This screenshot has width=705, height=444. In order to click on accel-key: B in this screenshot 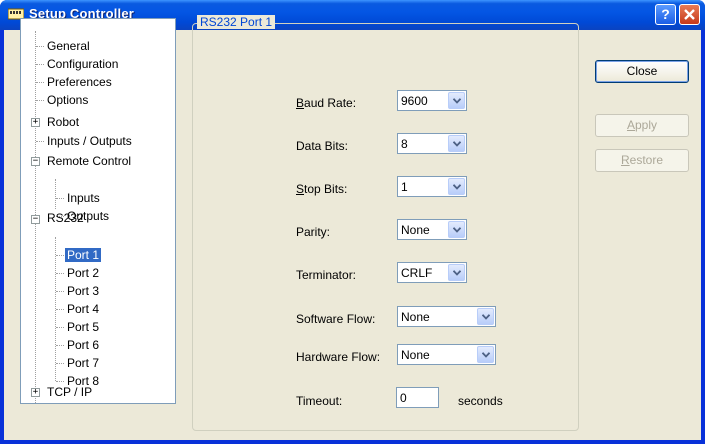, I will do `click(300, 103)`.